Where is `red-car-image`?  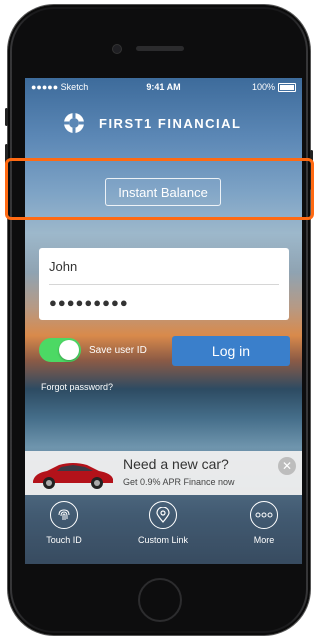
red-car-image is located at coordinates (73, 476).